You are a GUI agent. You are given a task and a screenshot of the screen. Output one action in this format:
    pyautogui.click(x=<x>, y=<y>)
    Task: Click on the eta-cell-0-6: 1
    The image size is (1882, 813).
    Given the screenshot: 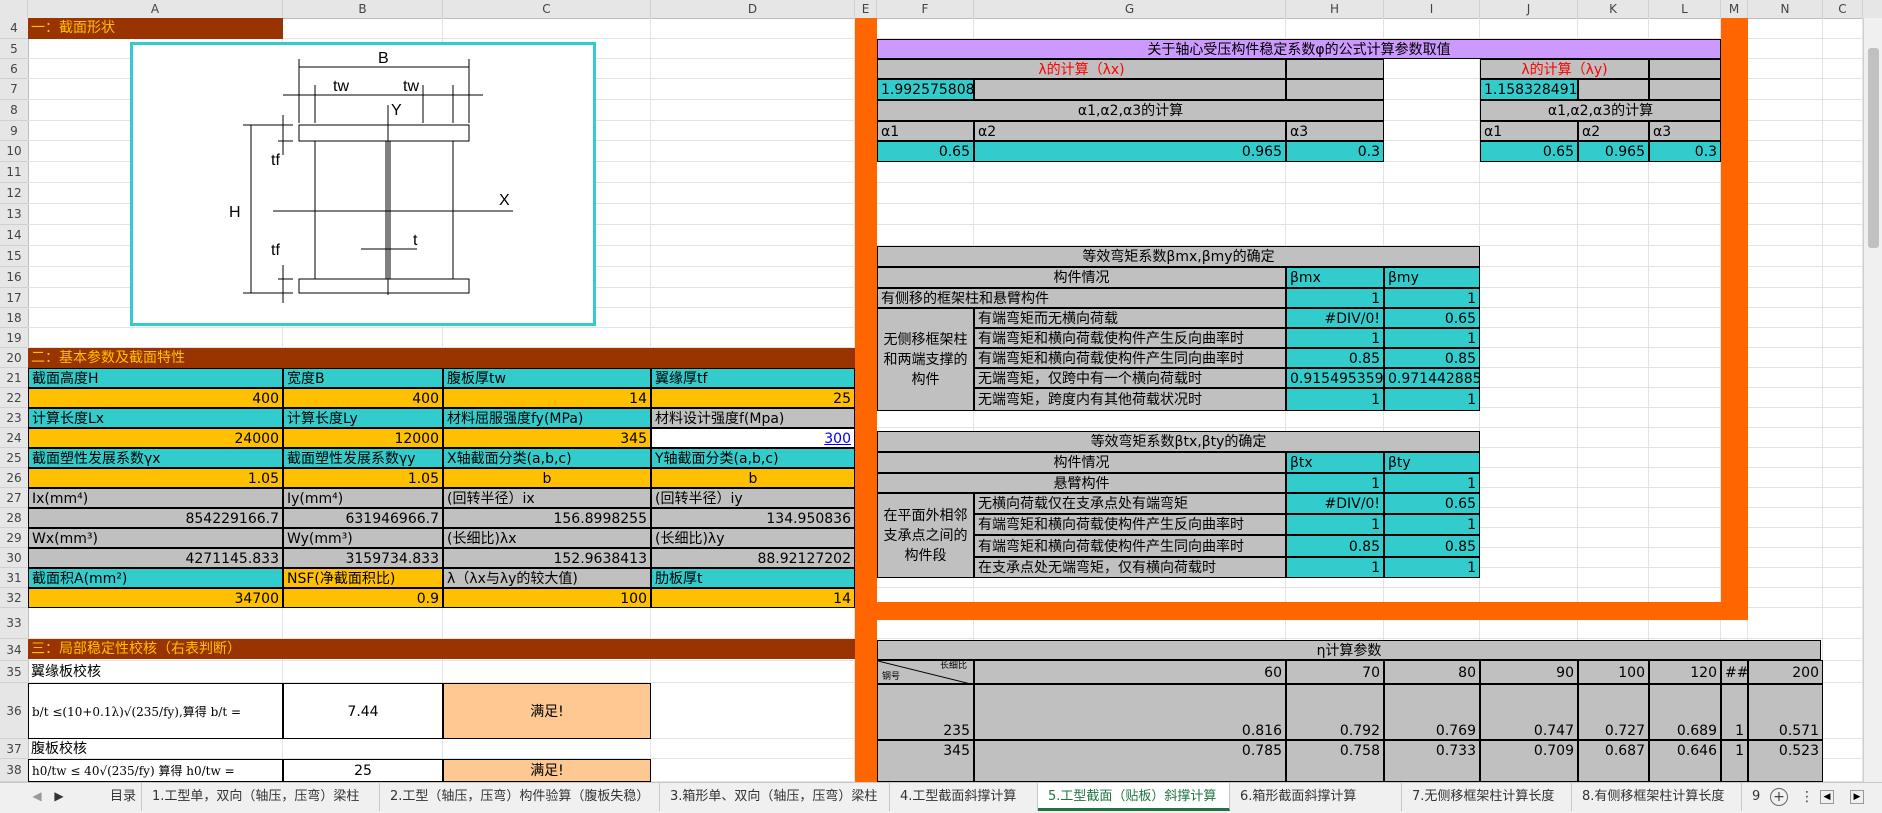 What is the action you would take?
    pyautogui.click(x=1734, y=712)
    